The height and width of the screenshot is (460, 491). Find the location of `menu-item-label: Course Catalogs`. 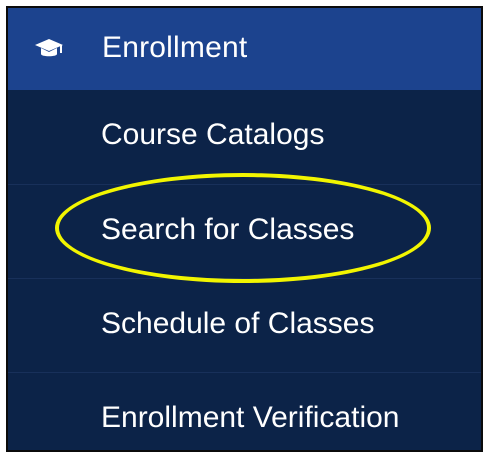

menu-item-label: Course Catalogs is located at coordinates (213, 134).